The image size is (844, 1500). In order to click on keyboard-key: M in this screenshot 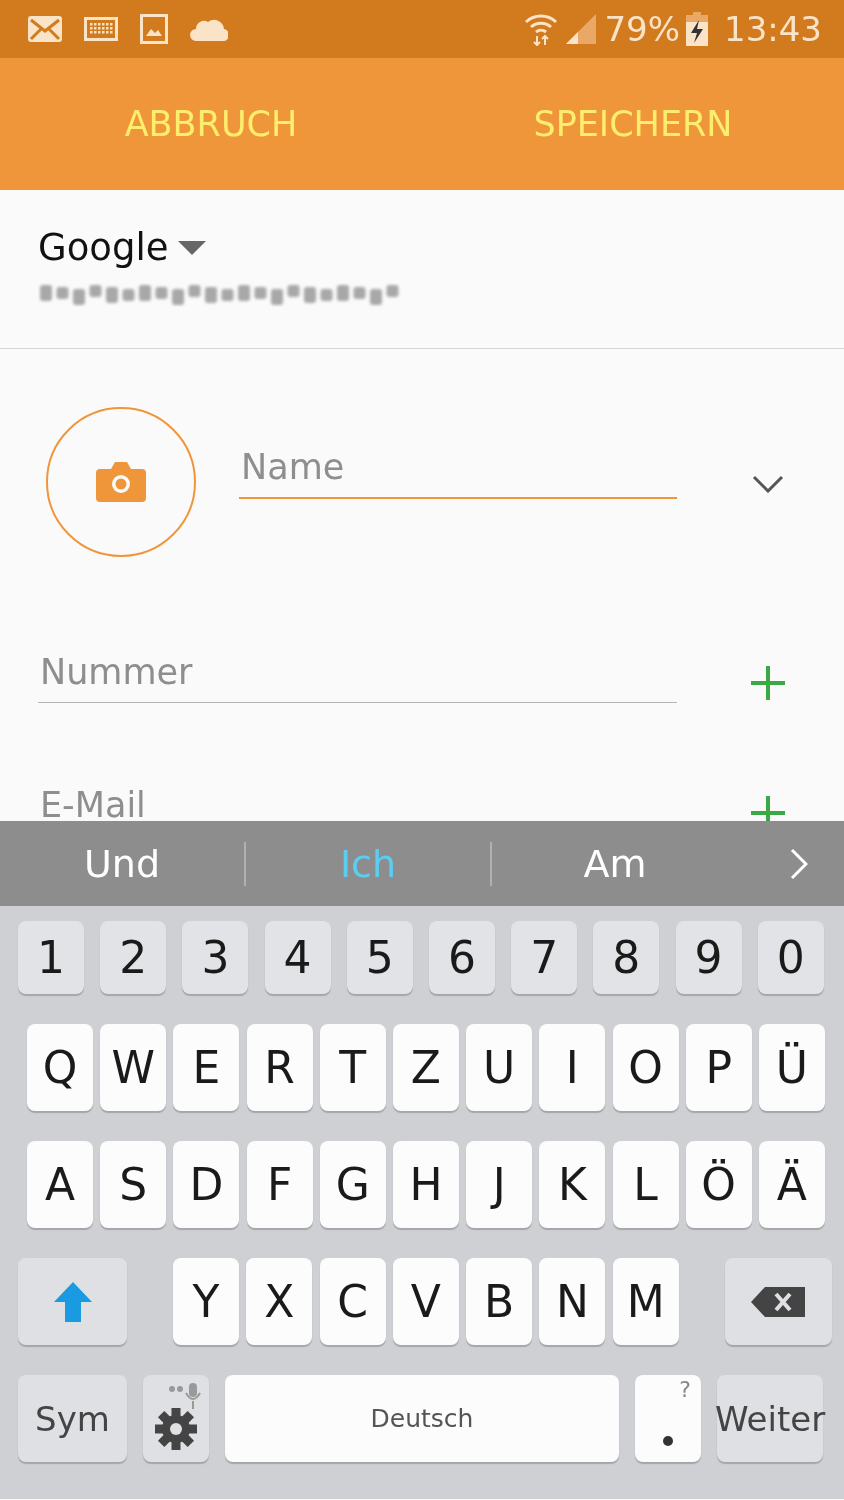, I will do `click(645, 1301)`.